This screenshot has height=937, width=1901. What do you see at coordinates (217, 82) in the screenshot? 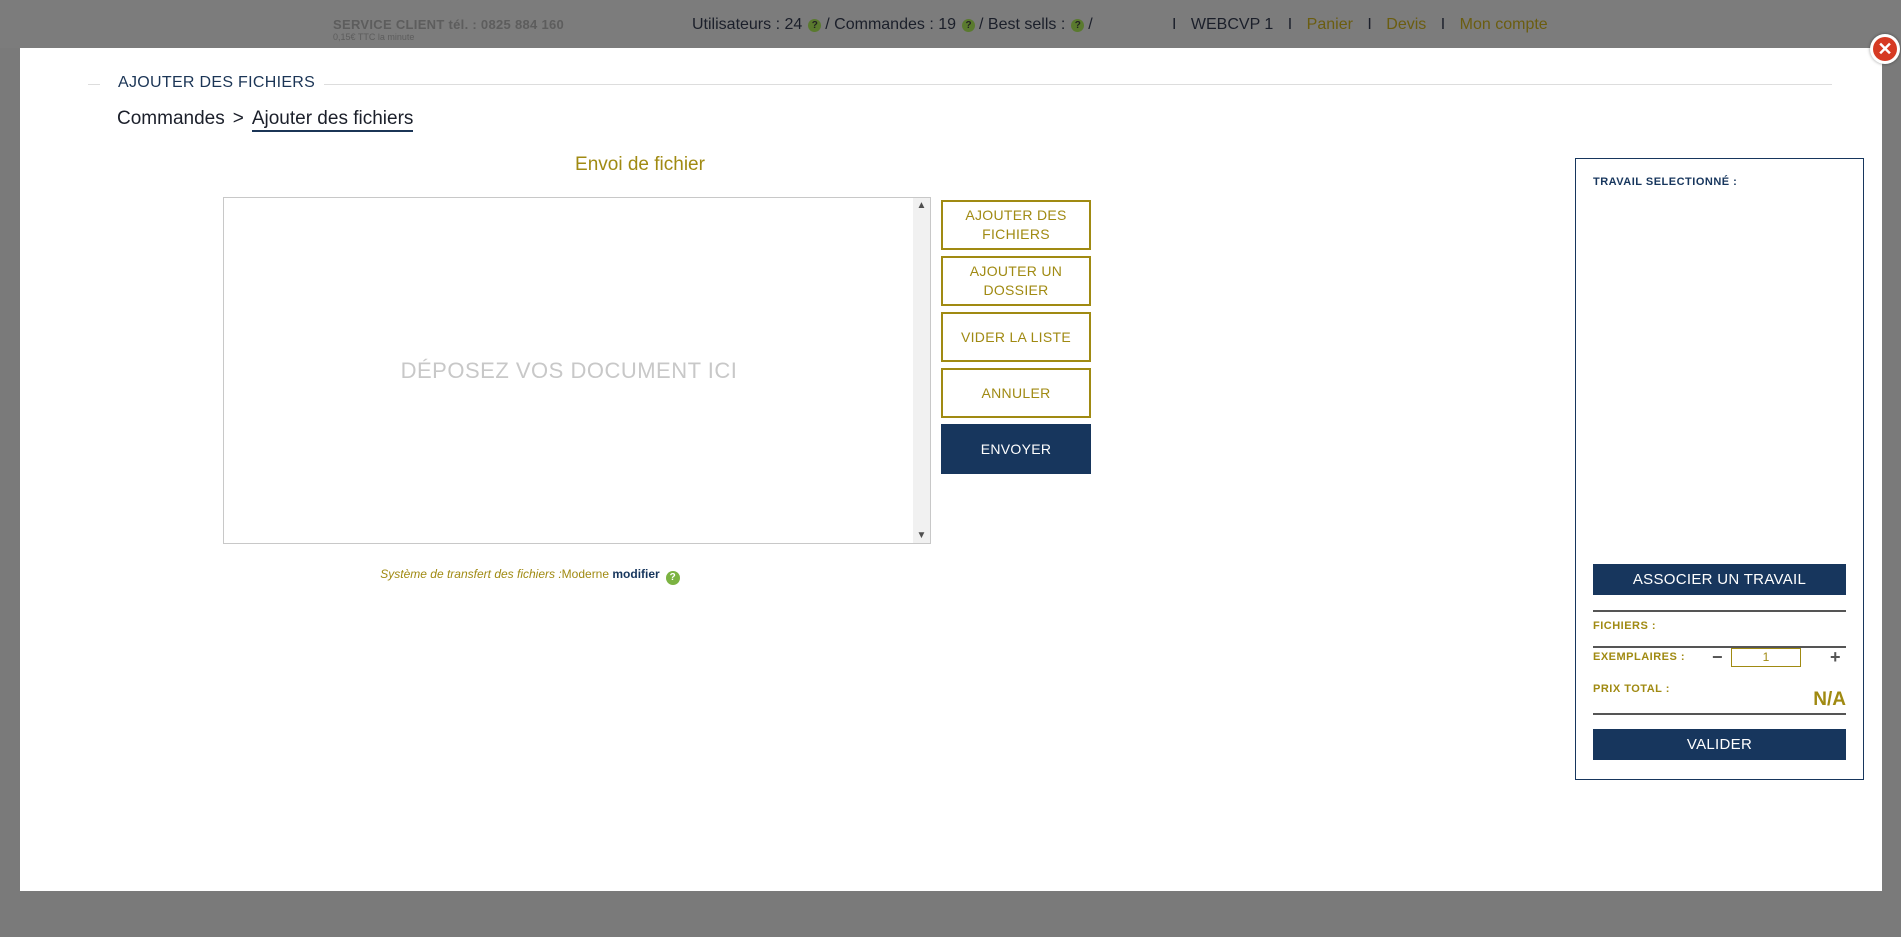
I see `modal-title: AJOUTER DES FICHIERS` at bounding box center [217, 82].